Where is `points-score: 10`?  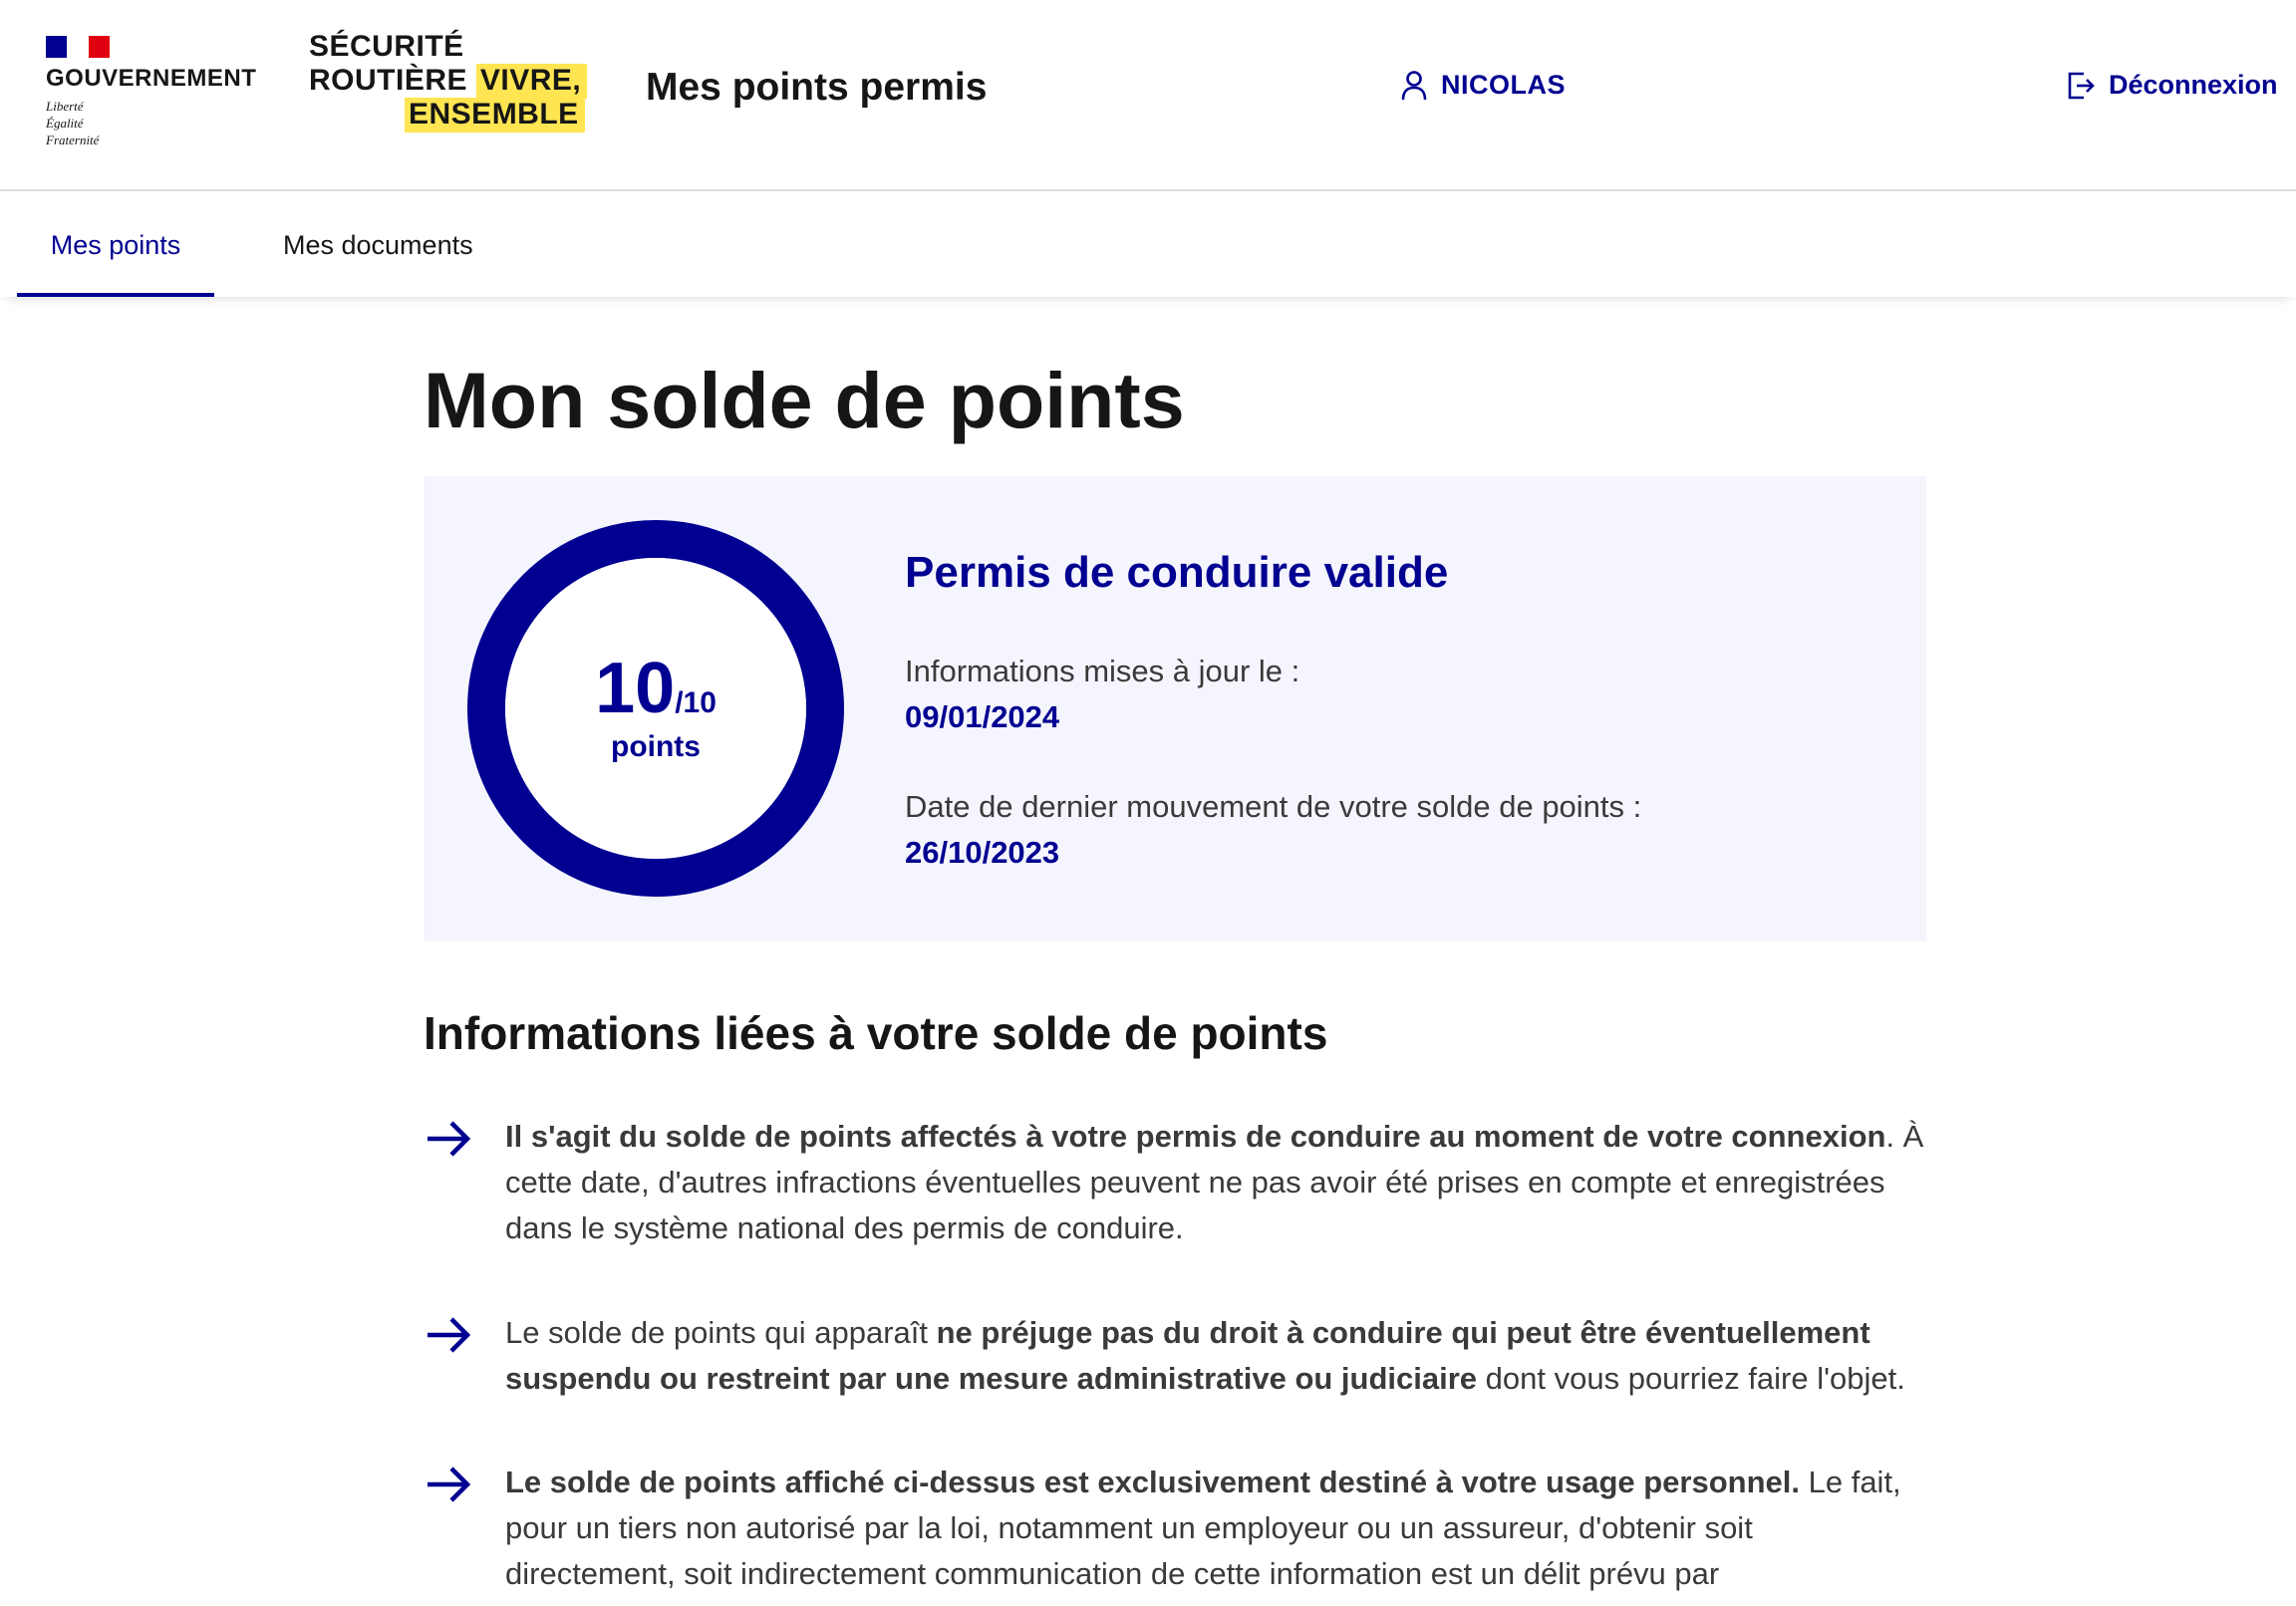 points-score: 10 is located at coordinates (635, 689).